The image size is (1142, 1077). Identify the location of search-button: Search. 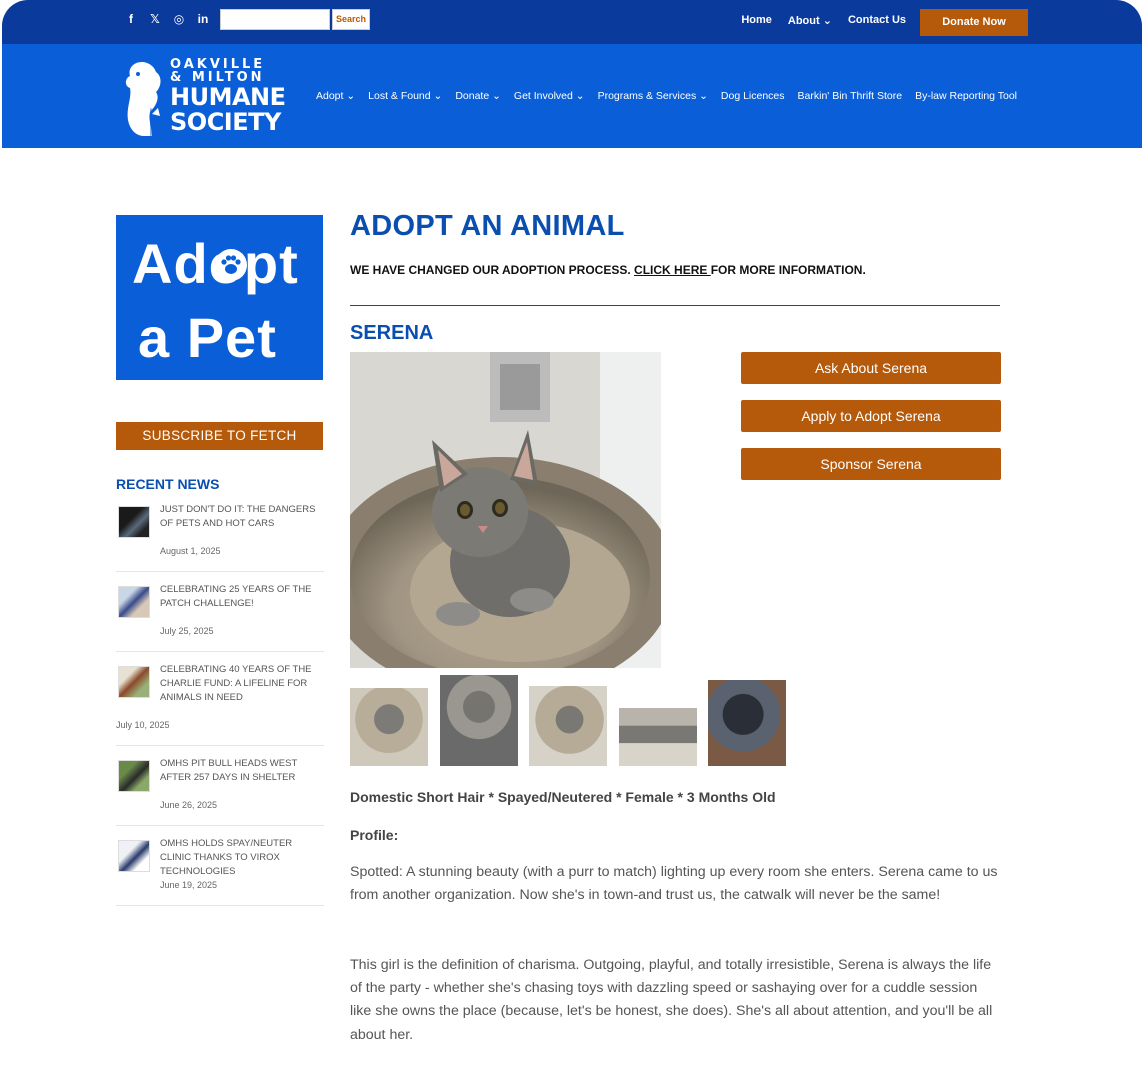
(351, 19).